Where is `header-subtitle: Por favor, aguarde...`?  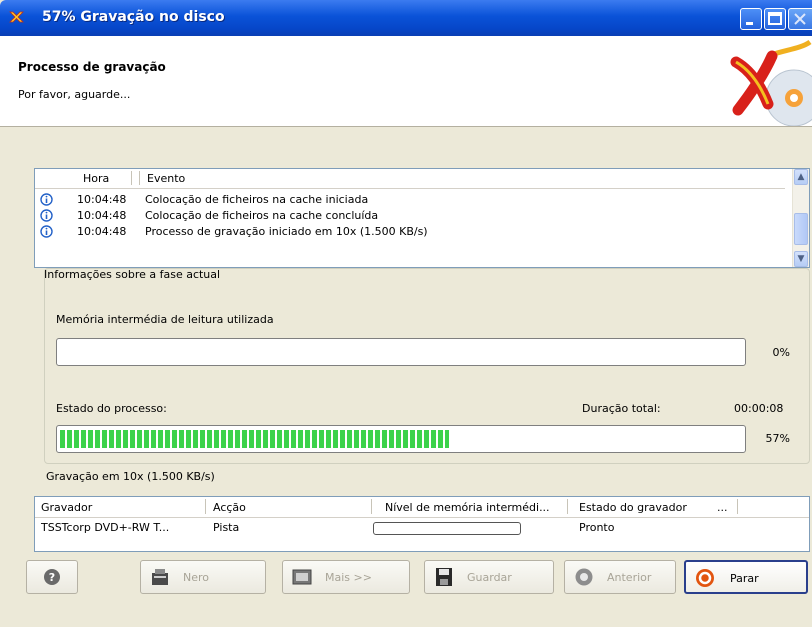
header-subtitle: Por favor, aguarde... is located at coordinates (74, 94).